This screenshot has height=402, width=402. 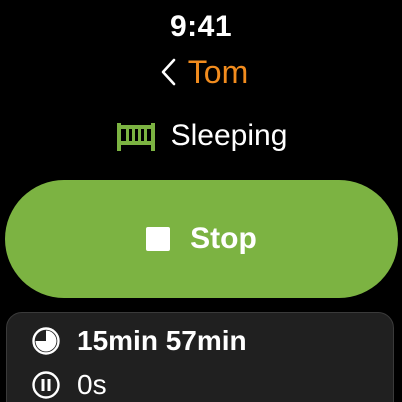 What do you see at coordinates (201, 26) in the screenshot?
I see `status-time: 9:41` at bounding box center [201, 26].